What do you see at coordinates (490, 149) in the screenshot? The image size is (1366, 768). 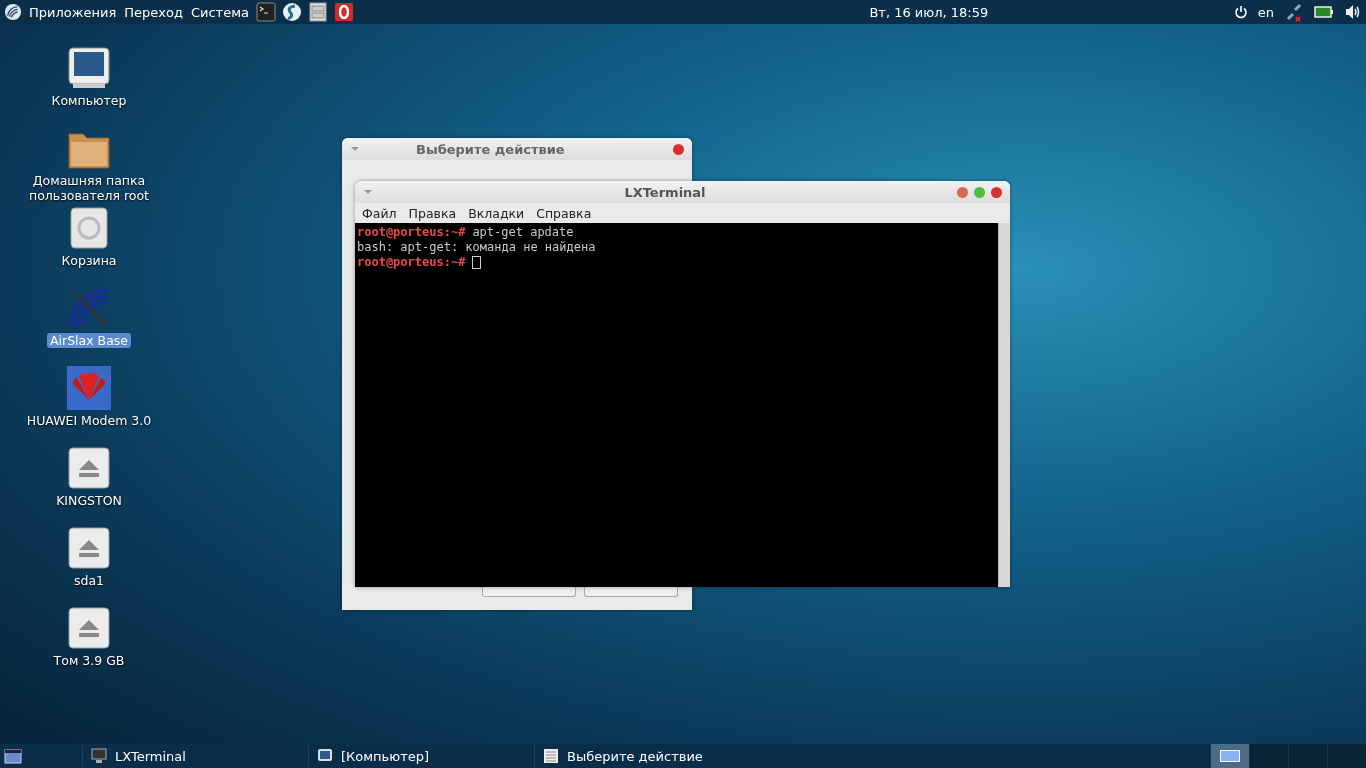 I see `window-title: Выберите действие` at bounding box center [490, 149].